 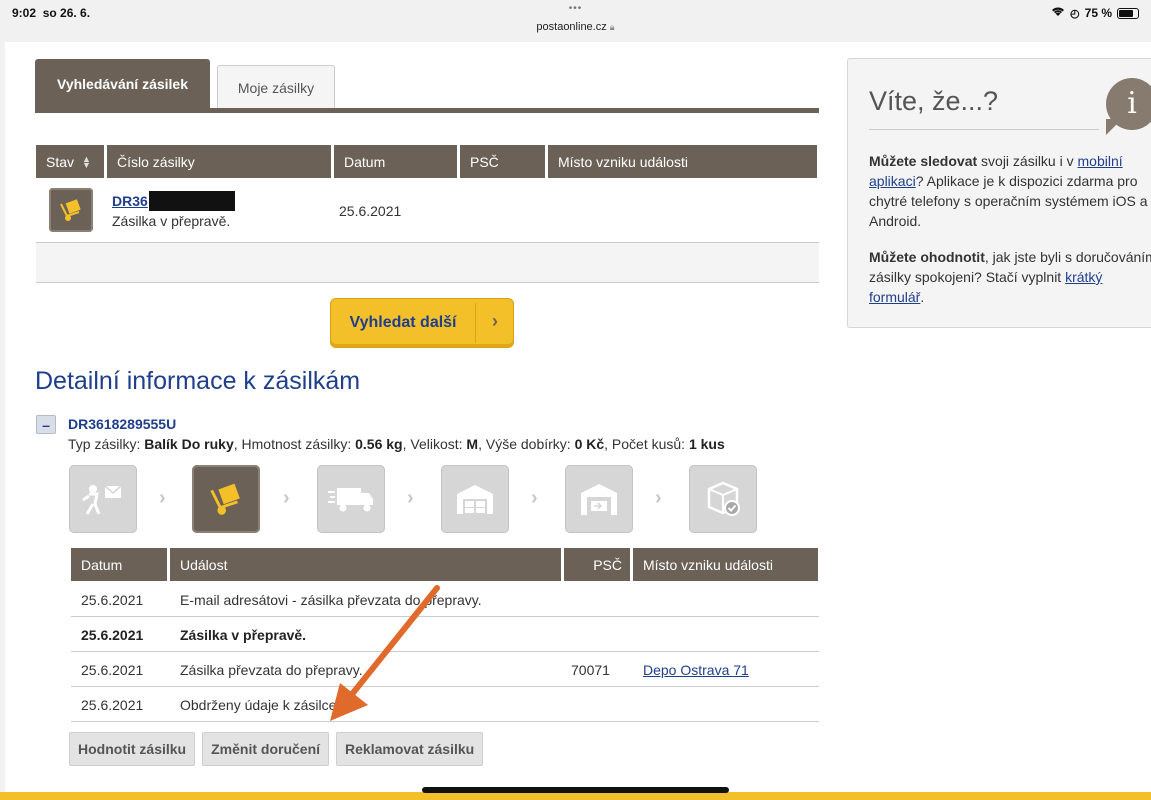 I want to click on tab-underline, so click(x=427, y=110).